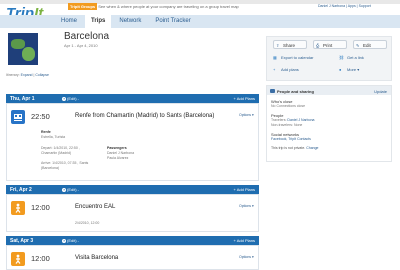 This screenshot has width=400, height=270. Describe the element at coordinates (349, 69) in the screenshot. I see `more-dropdown: ● More ▾` at that location.